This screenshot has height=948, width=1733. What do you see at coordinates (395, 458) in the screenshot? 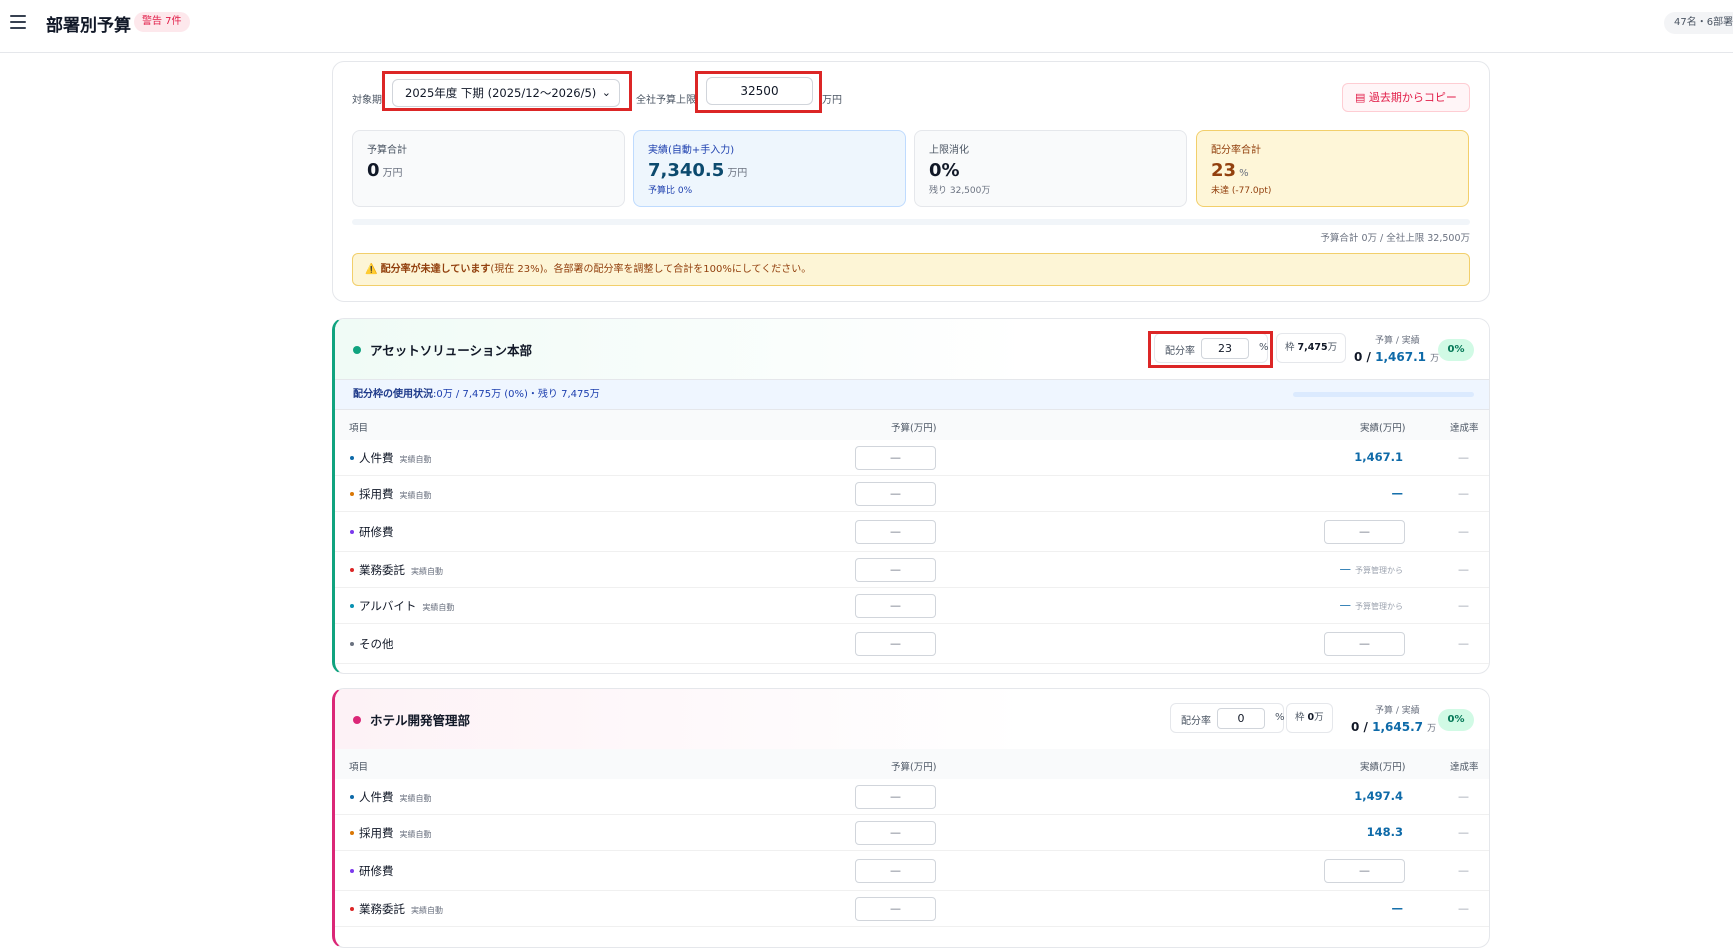
I see `item-name: 人件費 実績自動` at bounding box center [395, 458].